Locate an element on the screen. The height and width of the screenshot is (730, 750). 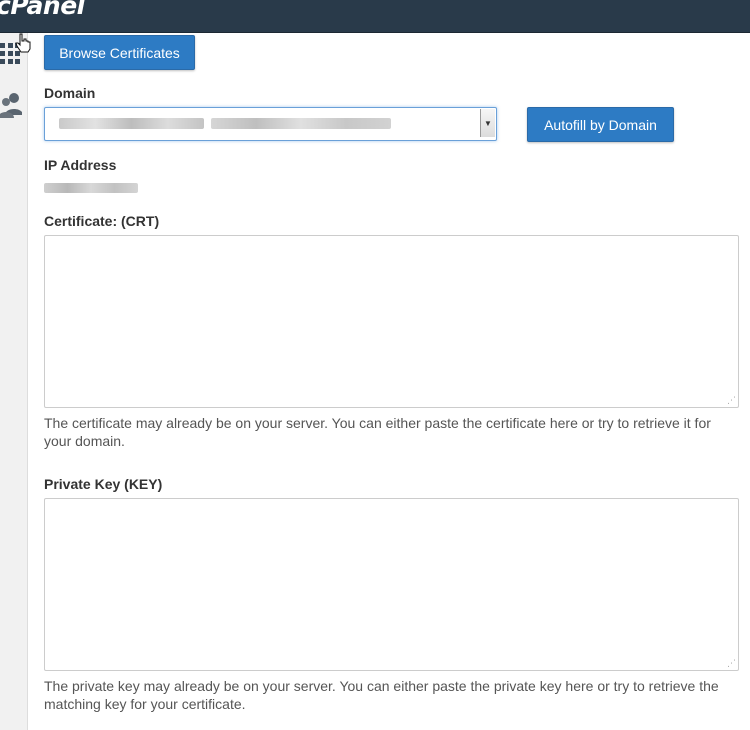
cpanel-logo: cPanel is located at coordinates (42, 10).